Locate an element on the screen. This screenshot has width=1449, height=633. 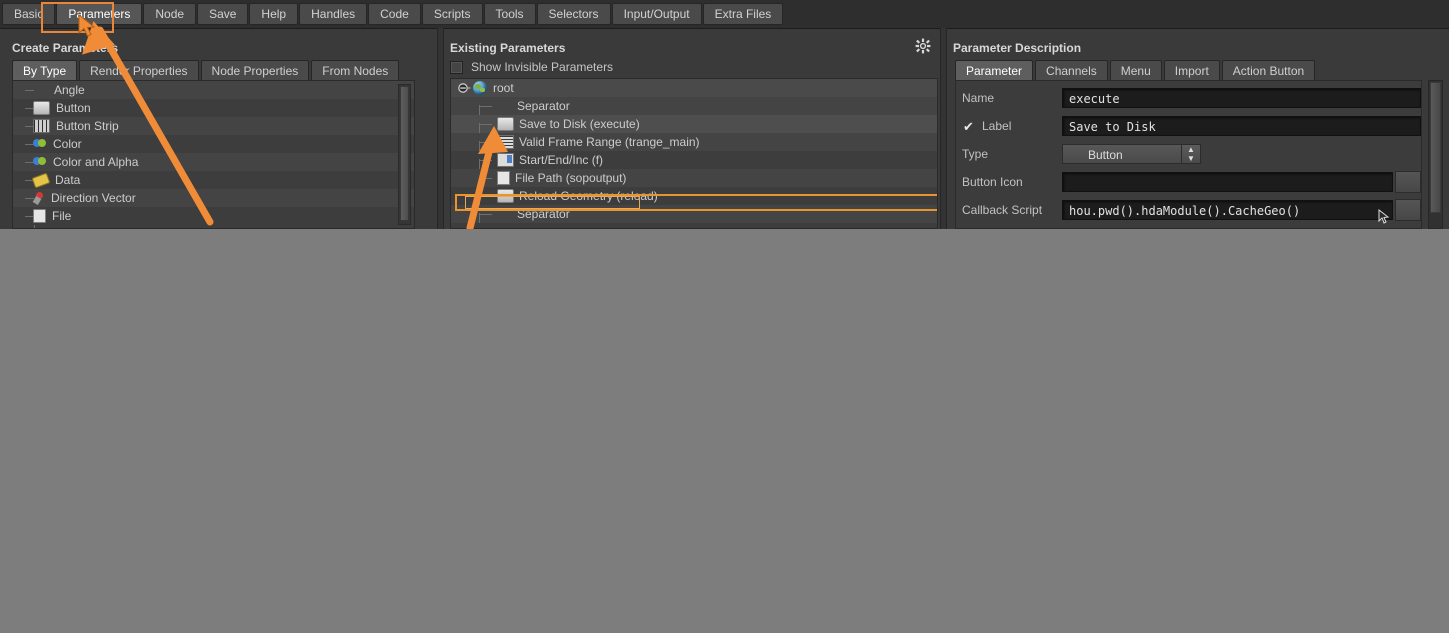
left-list-scrollbar is located at coordinates (404, 154).